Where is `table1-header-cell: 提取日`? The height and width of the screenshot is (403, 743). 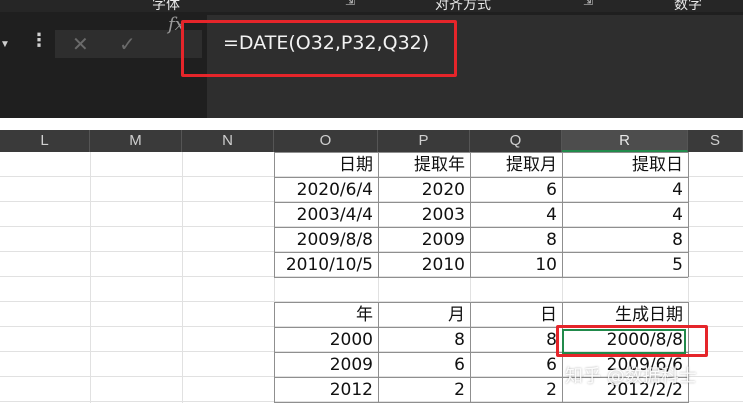
table1-header-cell: 提取日 is located at coordinates (625, 165).